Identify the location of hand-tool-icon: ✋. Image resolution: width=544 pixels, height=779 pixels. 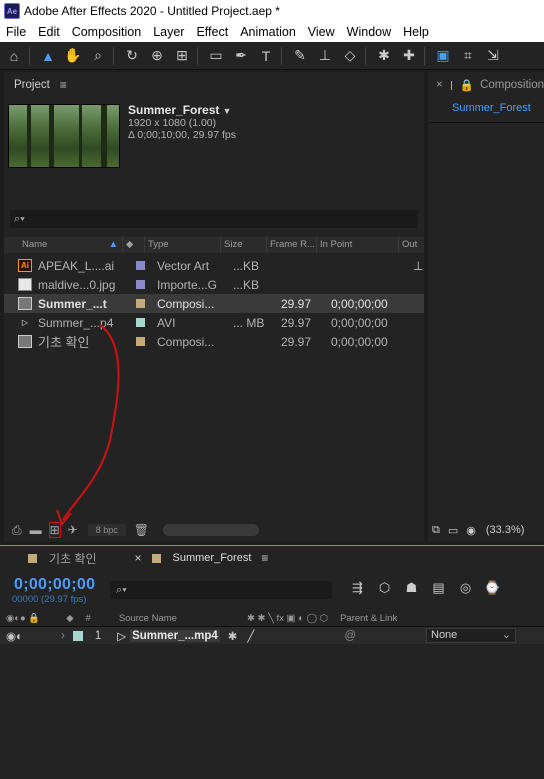
(73, 56).